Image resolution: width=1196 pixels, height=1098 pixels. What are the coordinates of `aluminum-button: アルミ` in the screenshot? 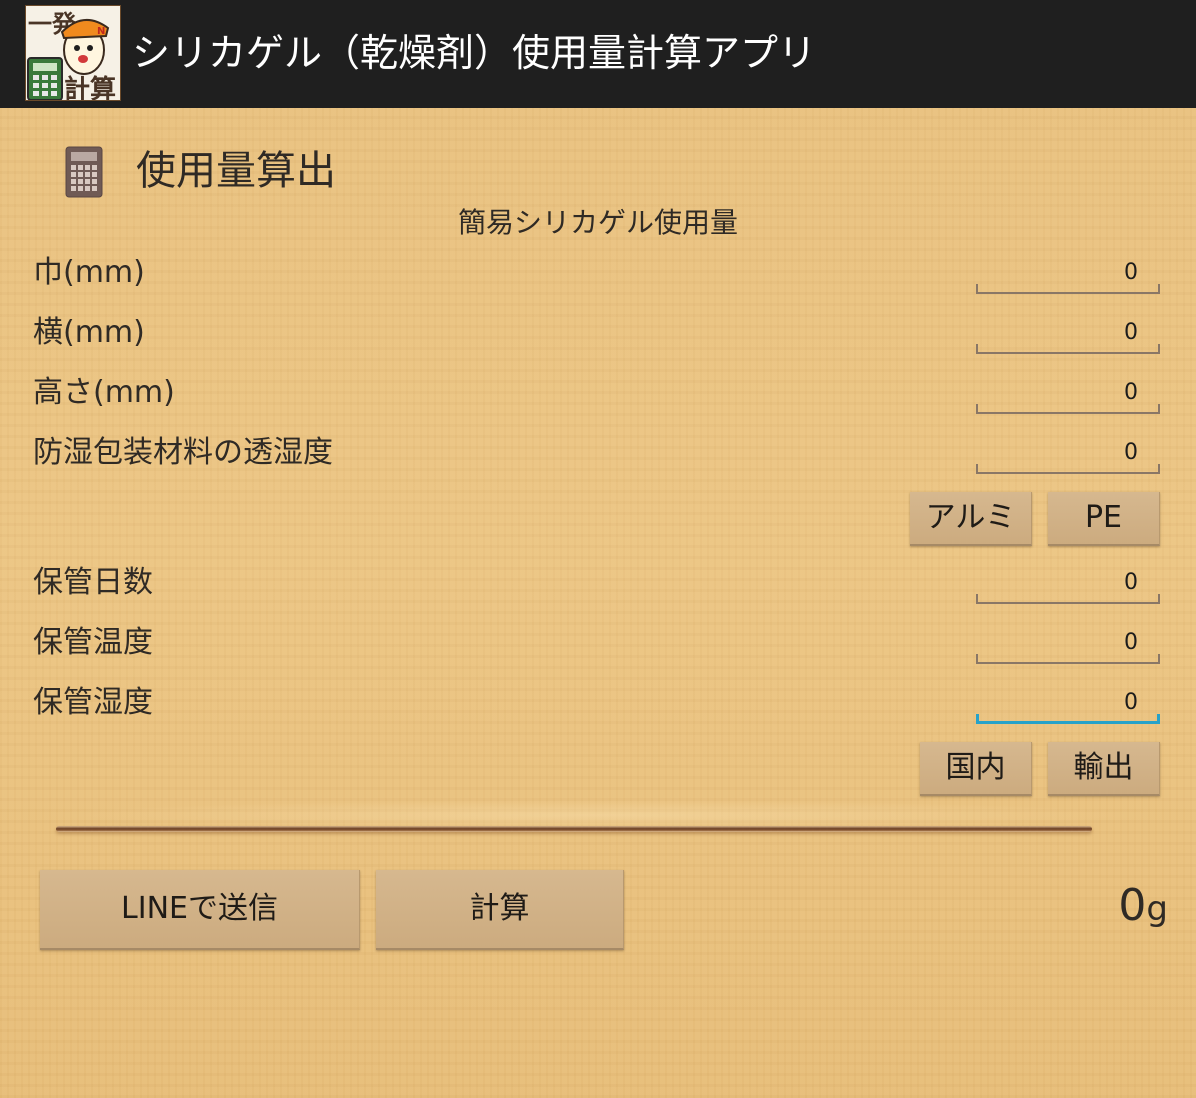 It's located at (971, 519).